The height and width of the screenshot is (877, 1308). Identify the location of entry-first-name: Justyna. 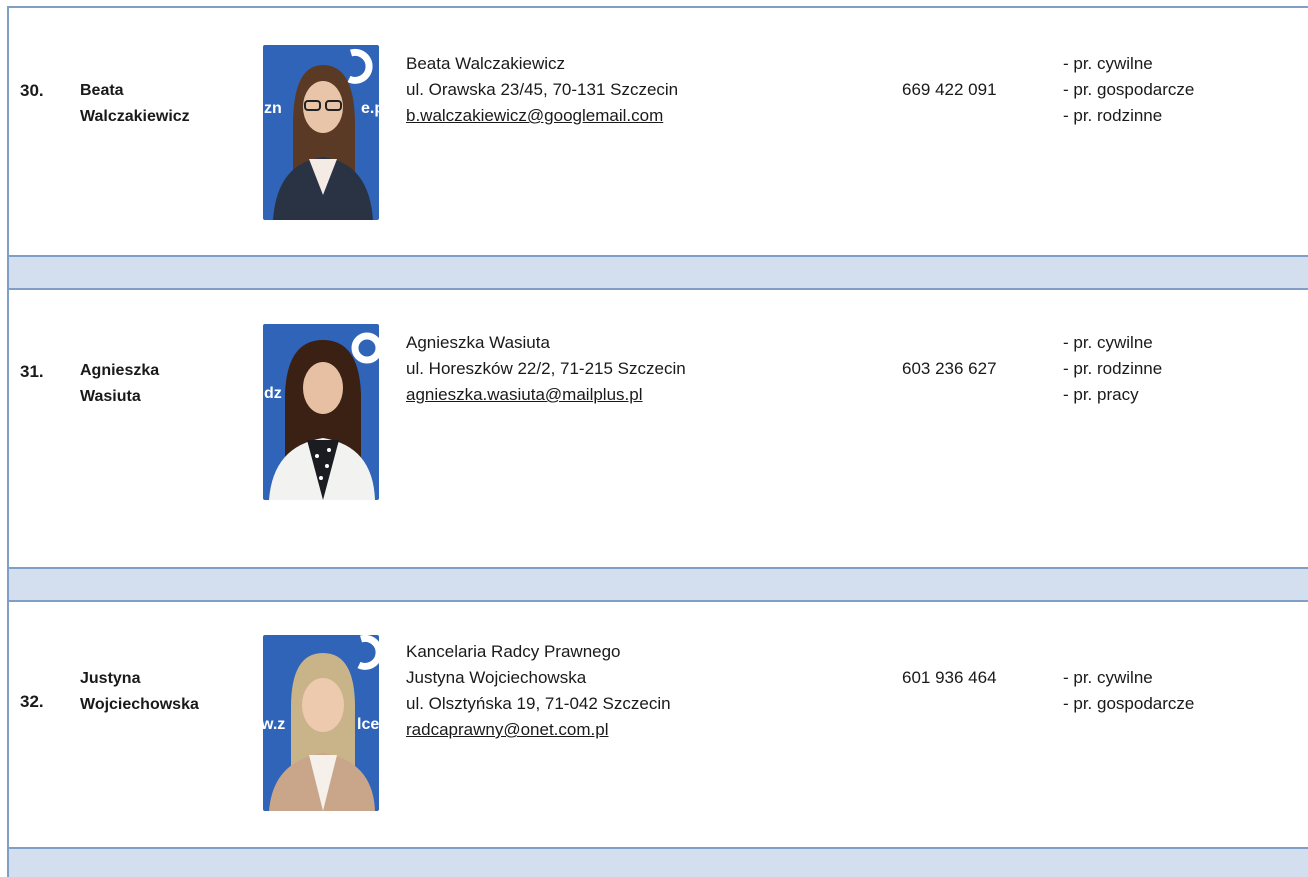
(110, 678).